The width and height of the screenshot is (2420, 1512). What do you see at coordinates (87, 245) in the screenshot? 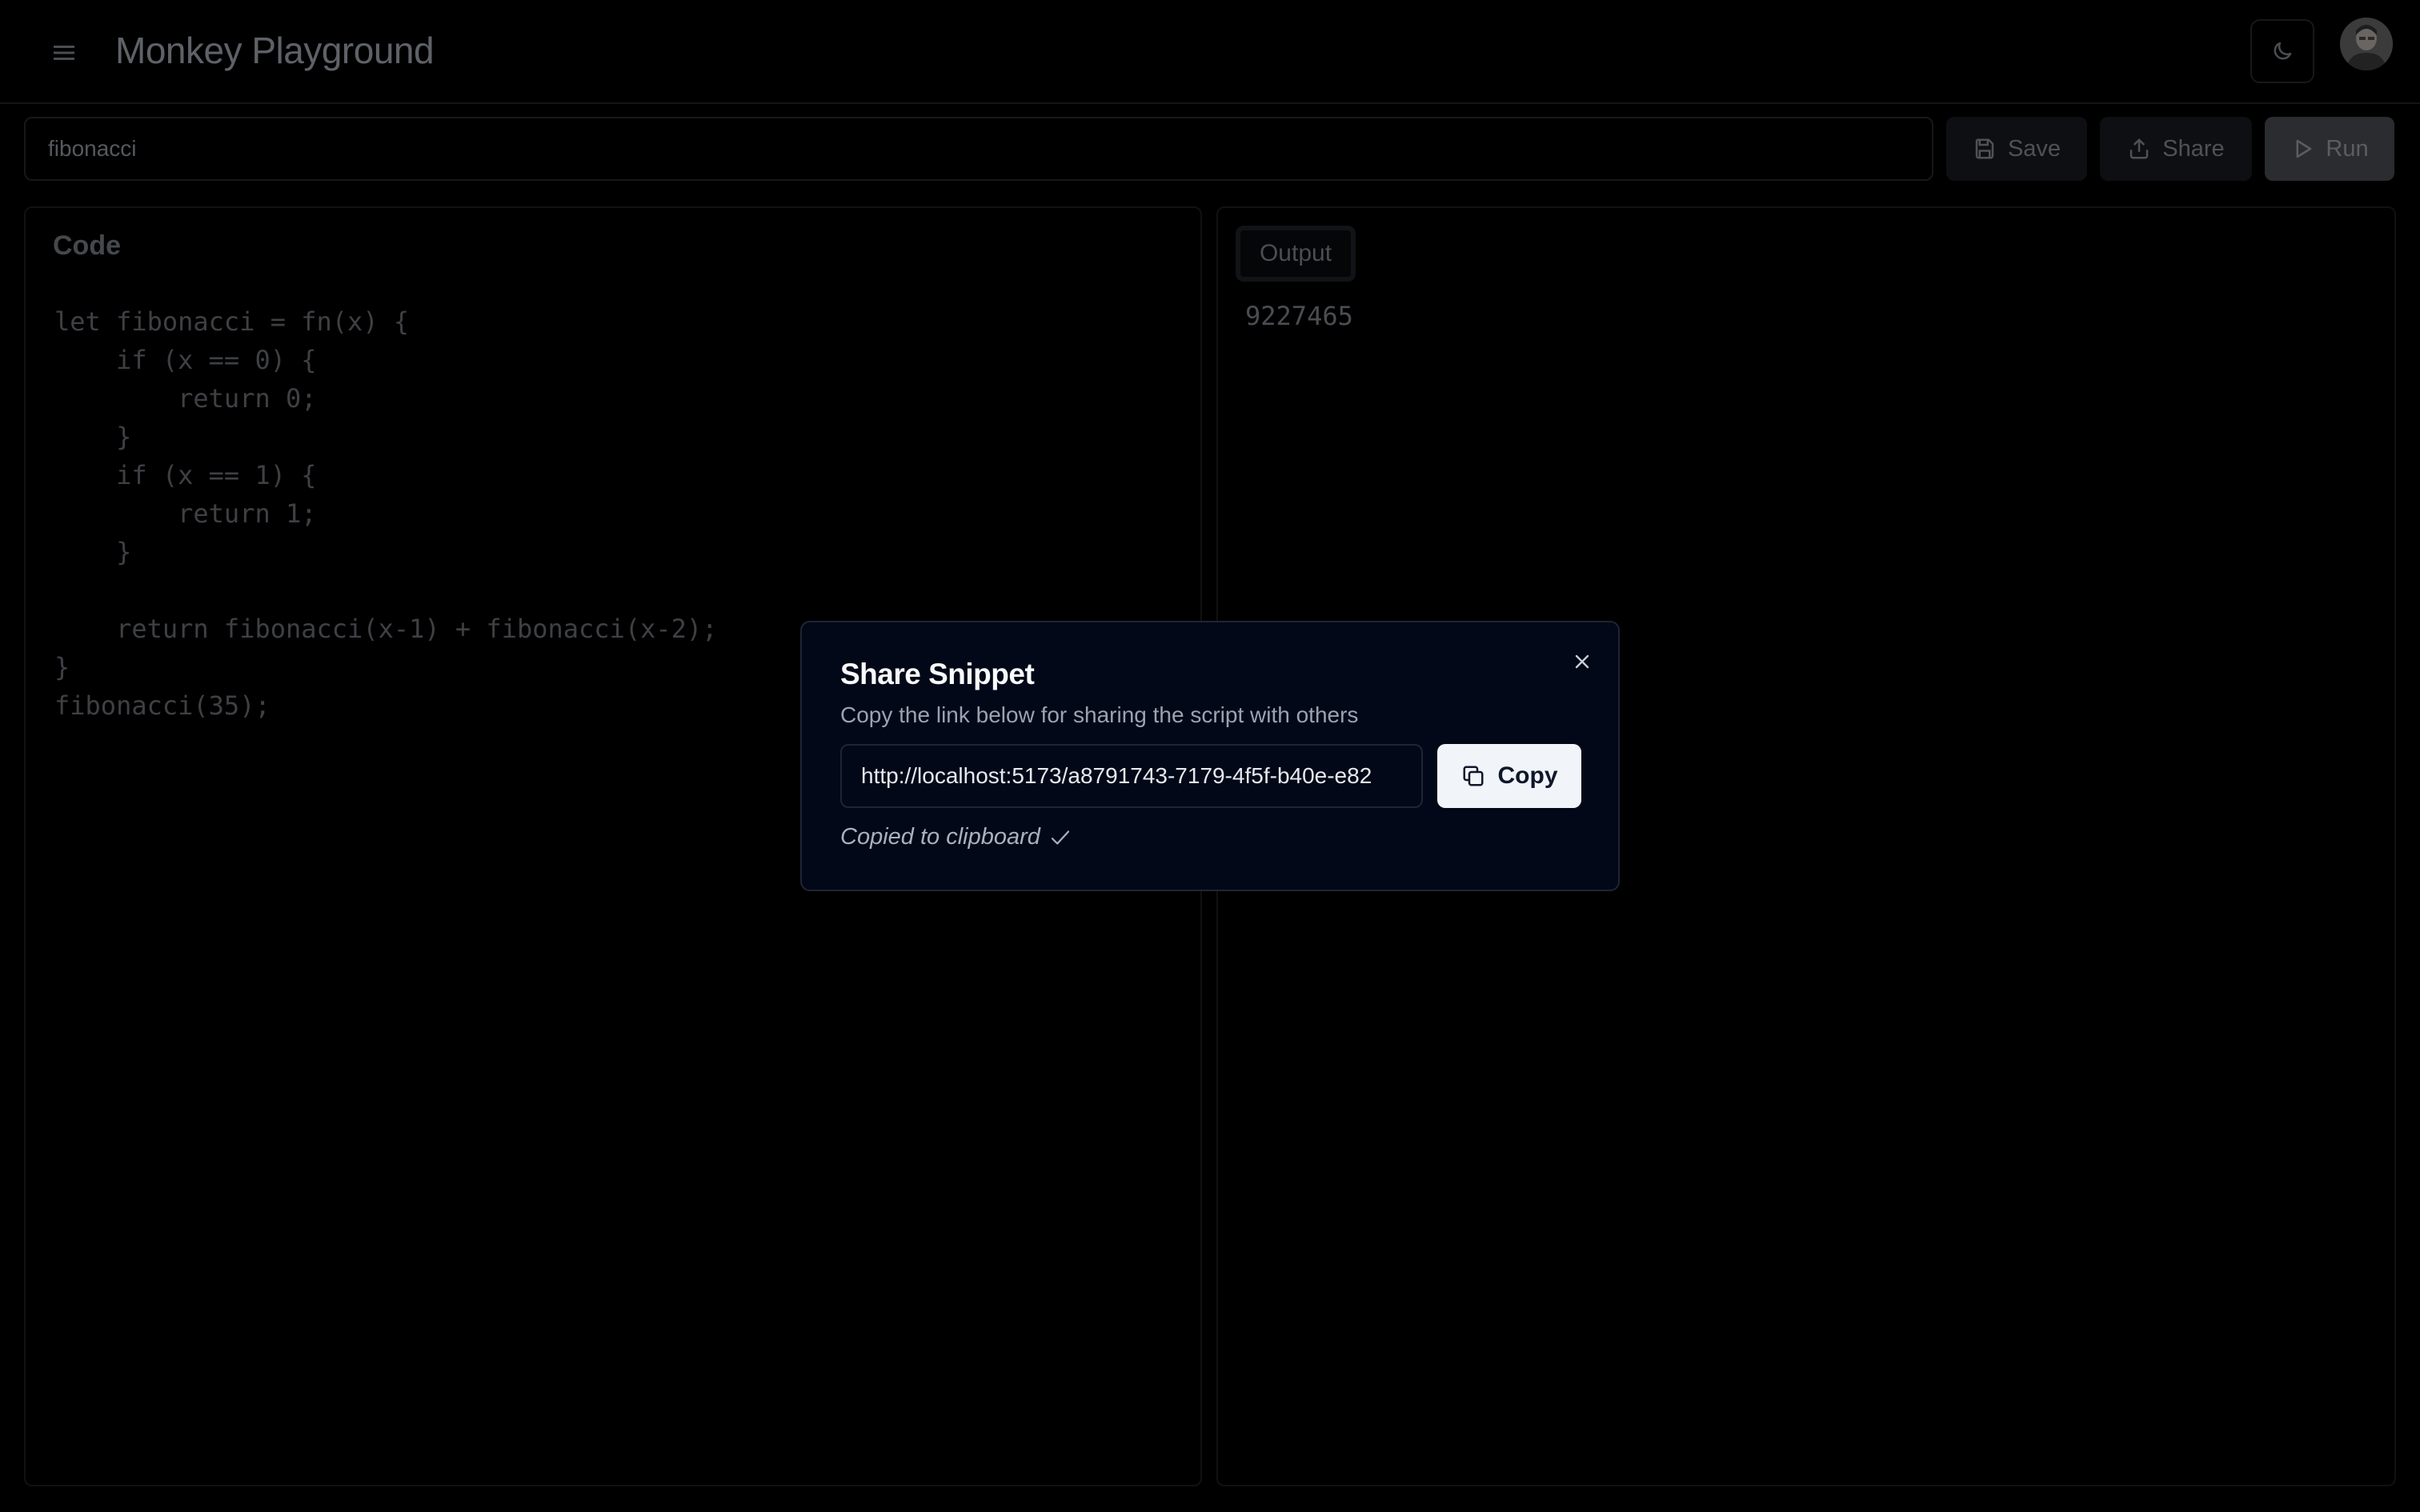
I see `code-panel-title: Code` at bounding box center [87, 245].